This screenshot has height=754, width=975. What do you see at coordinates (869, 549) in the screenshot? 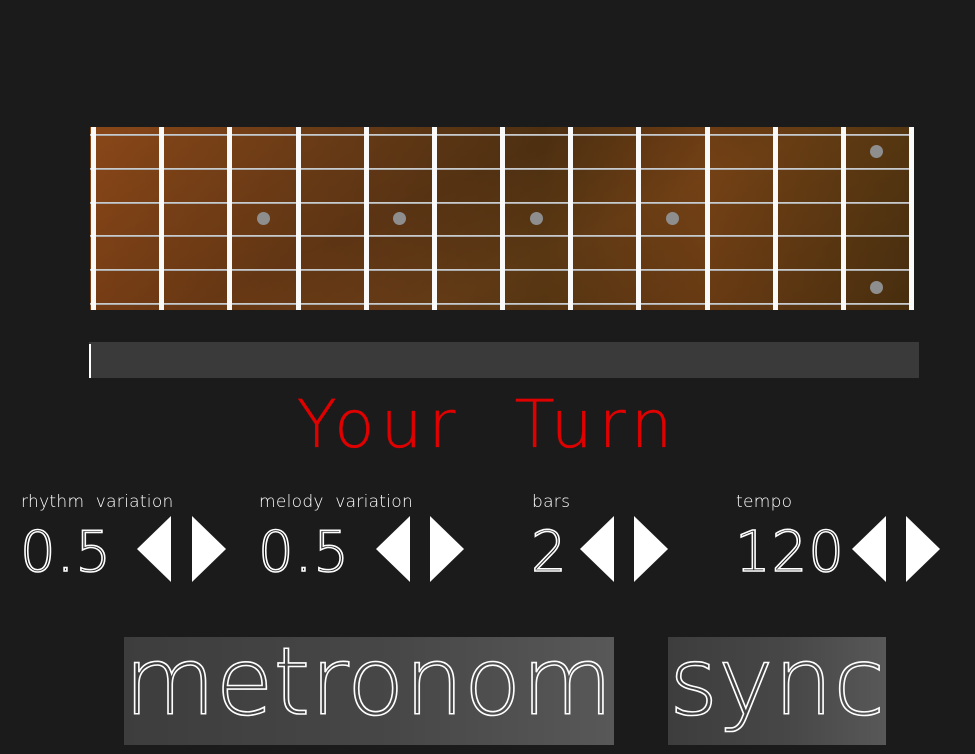
I see `tempo-decrease-button` at bounding box center [869, 549].